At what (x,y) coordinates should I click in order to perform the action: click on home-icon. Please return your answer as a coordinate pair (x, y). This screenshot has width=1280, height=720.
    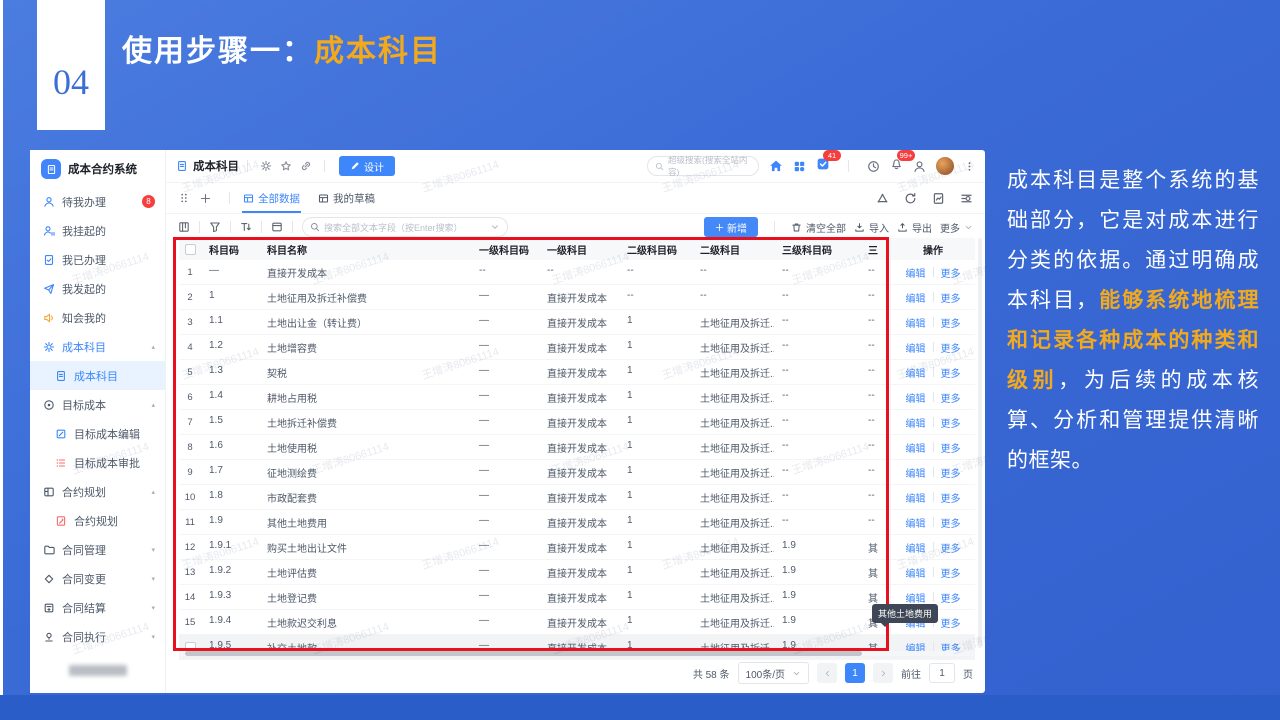
    Looking at the image, I should click on (776, 166).